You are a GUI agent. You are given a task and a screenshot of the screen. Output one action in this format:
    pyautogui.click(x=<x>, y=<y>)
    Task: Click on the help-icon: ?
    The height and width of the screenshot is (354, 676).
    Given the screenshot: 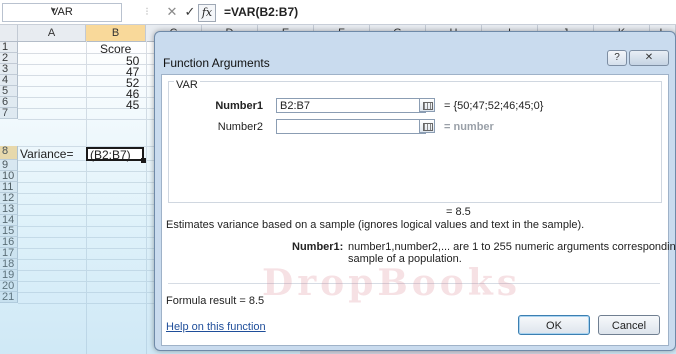 What is the action you would take?
    pyautogui.click(x=617, y=58)
    